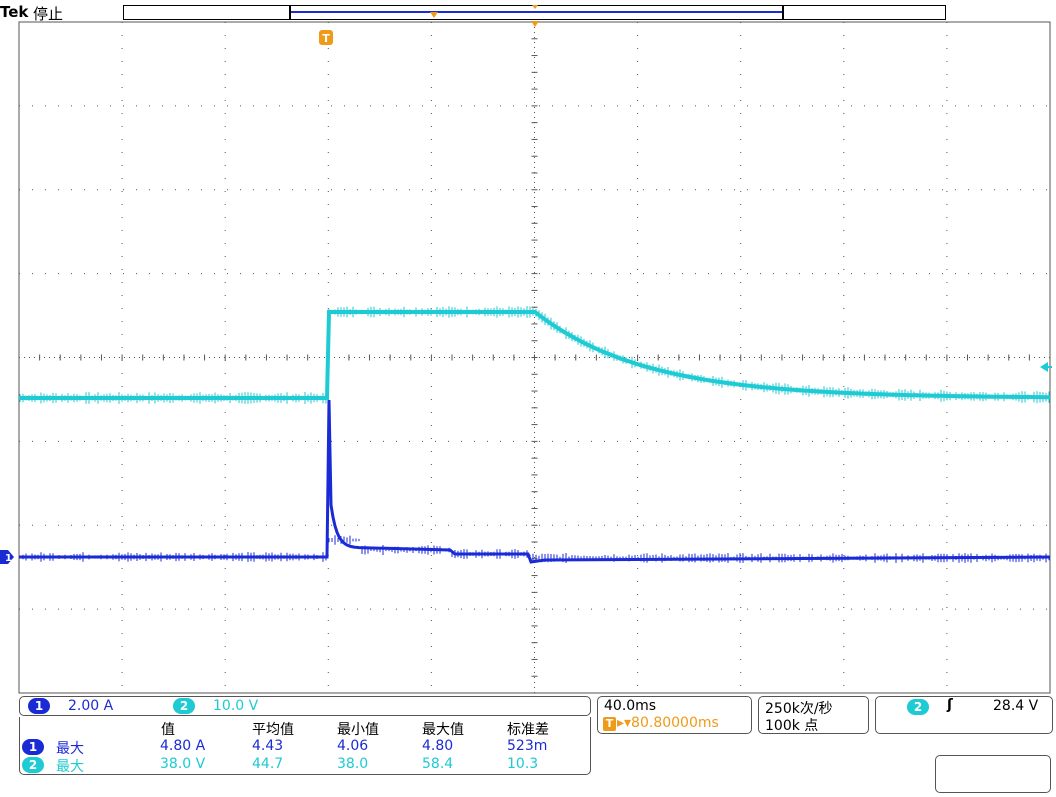 This screenshot has width=1056, height=797. What do you see at coordinates (70, 767) in the screenshot?
I see `row2-measure-name: 最大` at bounding box center [70, 767].